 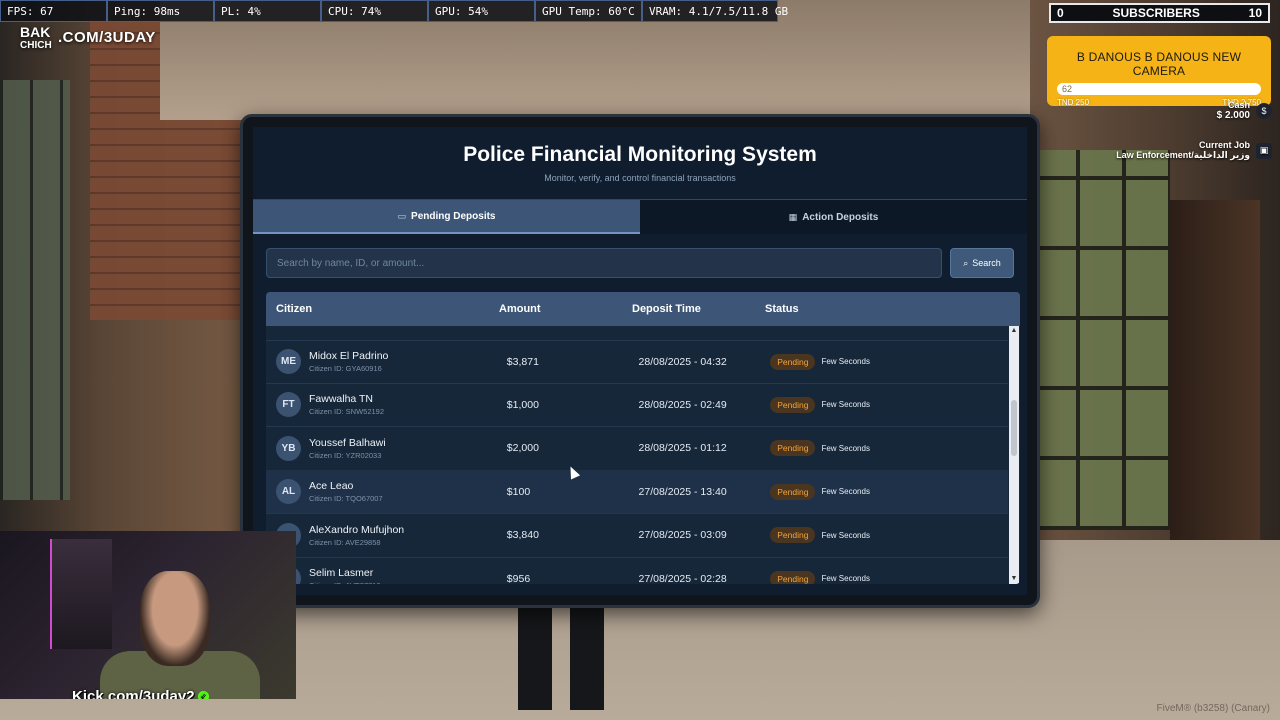 I want to click on perf-fps: FPS: 67, so click(x=53, y=11).